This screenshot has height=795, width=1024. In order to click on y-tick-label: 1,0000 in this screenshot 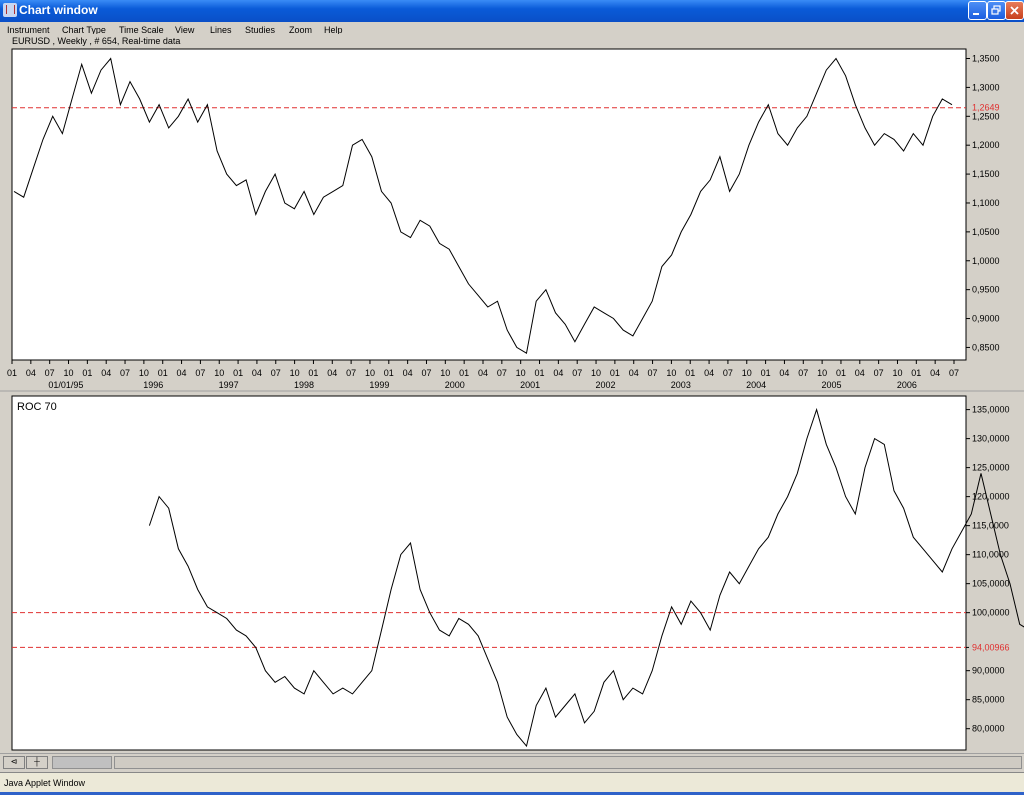, I will do `click(986, 261)`.